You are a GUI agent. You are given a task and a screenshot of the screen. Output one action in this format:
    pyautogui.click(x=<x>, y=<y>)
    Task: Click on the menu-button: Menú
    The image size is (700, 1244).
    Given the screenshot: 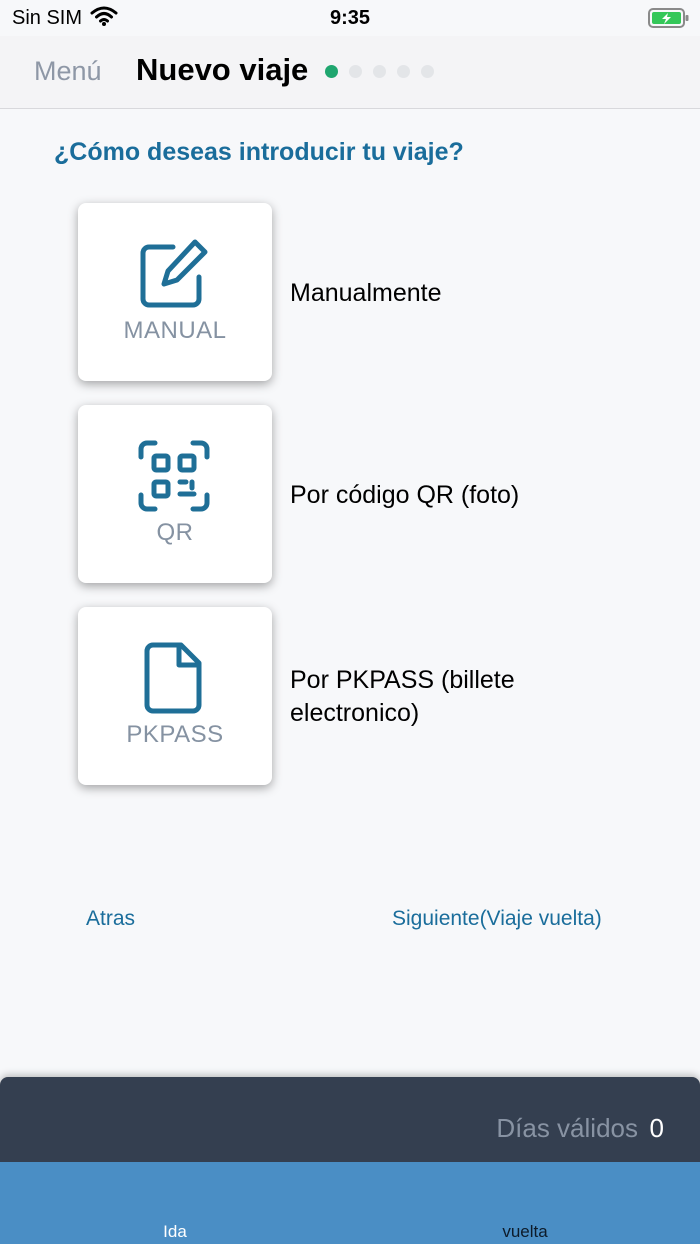 What is the action you would take?
    pyautogui.click(x=68, y=71)
    